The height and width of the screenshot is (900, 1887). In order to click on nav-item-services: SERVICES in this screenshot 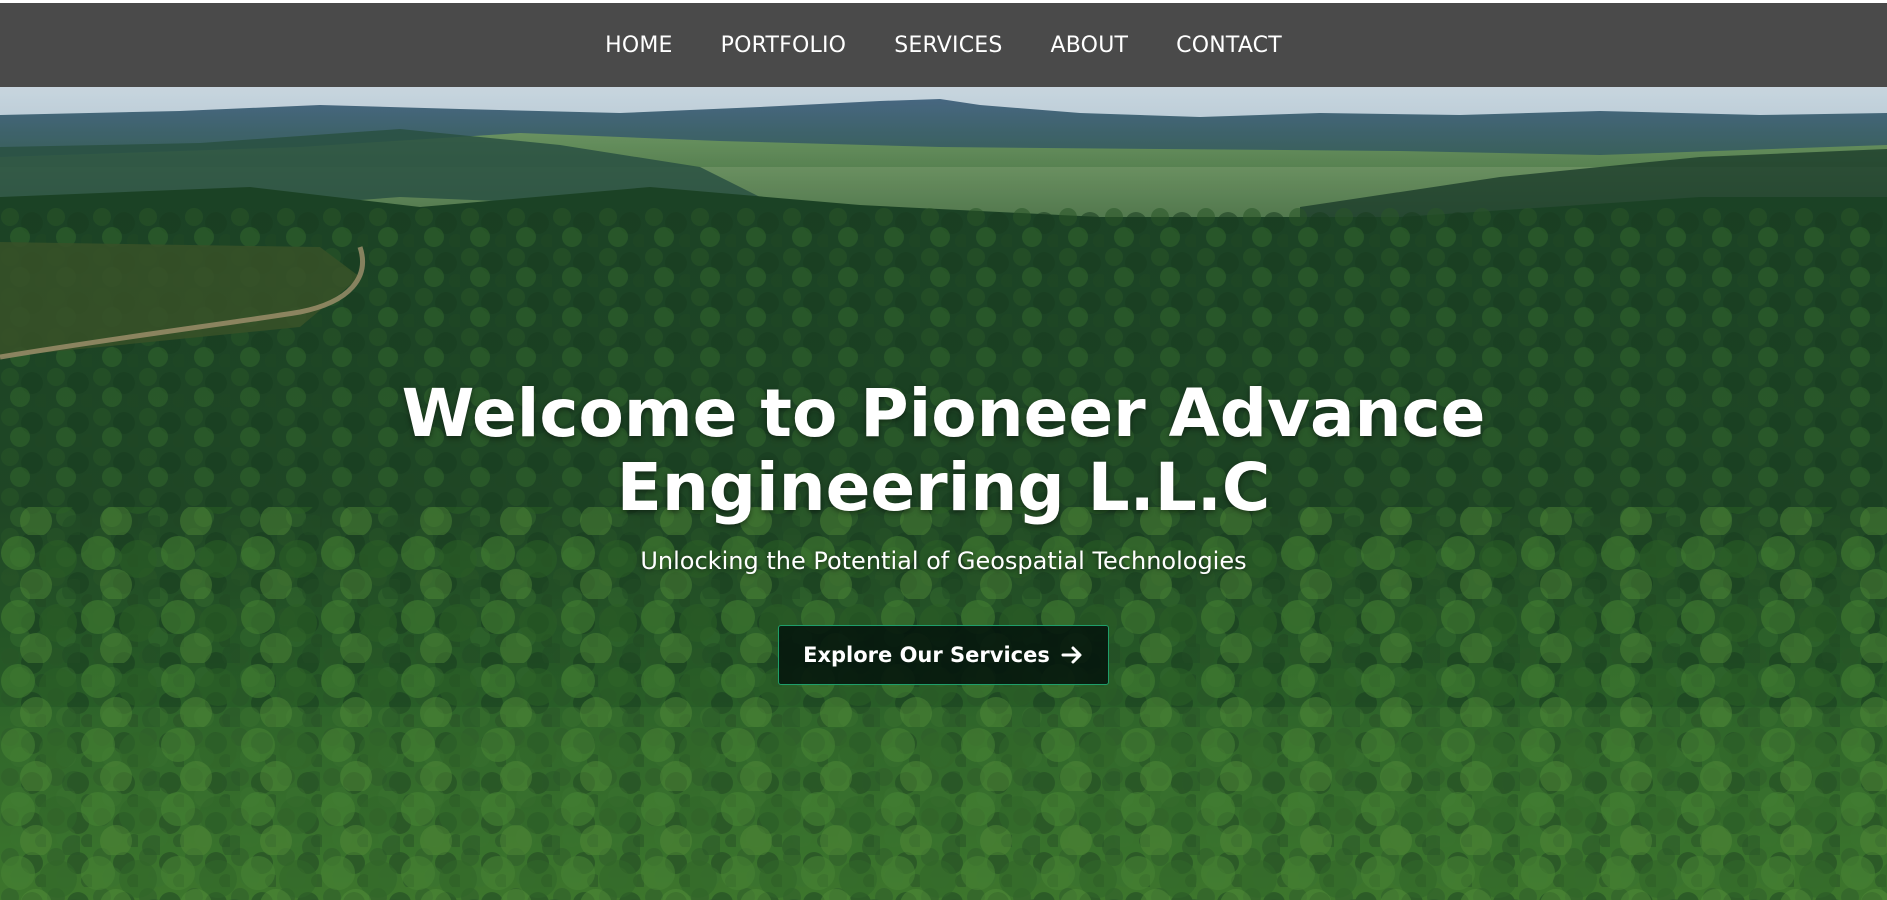, I will do `click(948, 45)`.